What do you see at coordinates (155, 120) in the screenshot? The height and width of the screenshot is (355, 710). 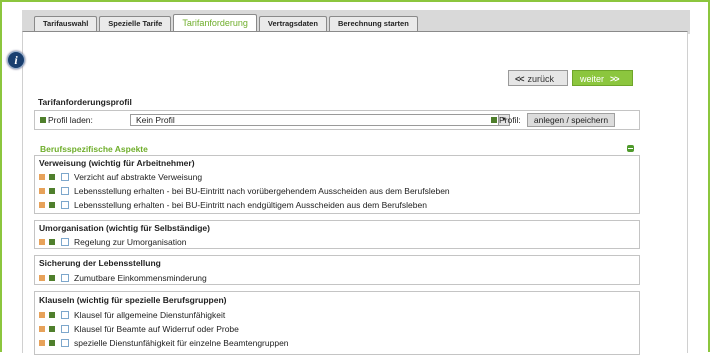 I see `profile-select-value: Kein Profil` at bounding box center [155, 120].